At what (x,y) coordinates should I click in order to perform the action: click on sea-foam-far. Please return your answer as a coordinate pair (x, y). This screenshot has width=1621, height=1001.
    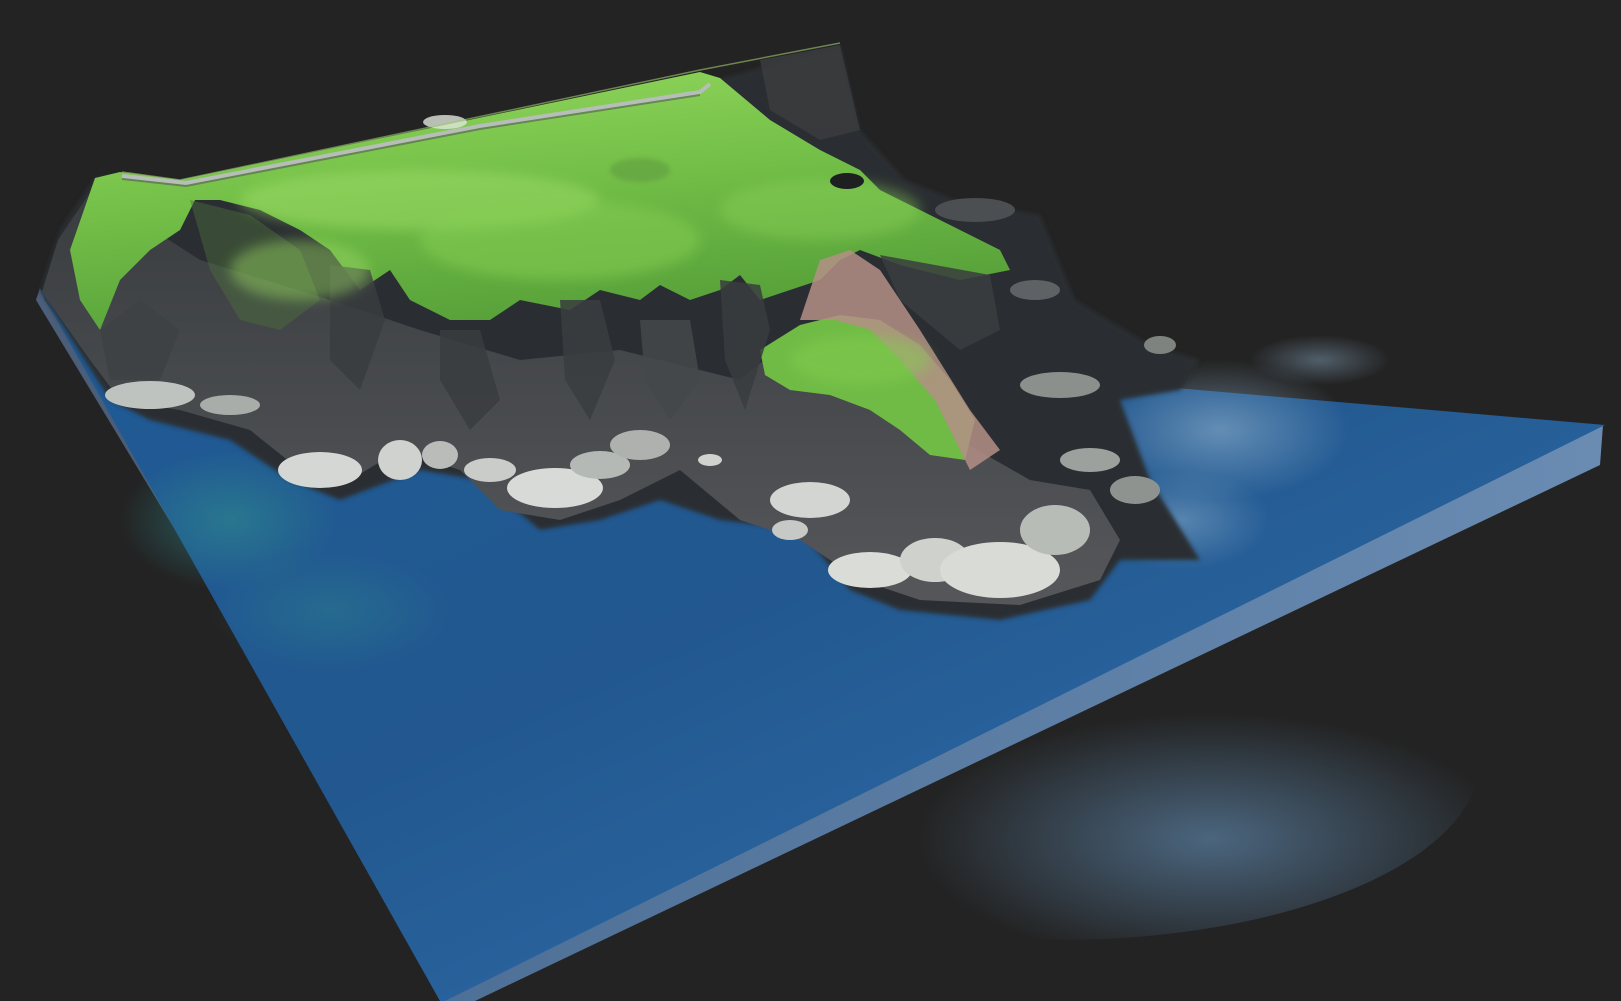
    Looking at the image, I should click on (1320, 360).